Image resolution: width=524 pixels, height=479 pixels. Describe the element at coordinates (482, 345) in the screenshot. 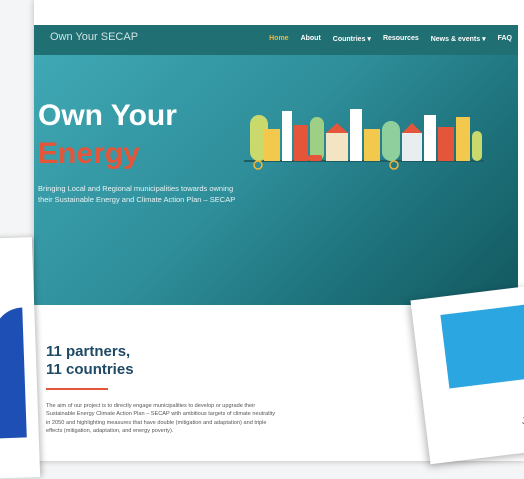

I see `blue-block` at that location.